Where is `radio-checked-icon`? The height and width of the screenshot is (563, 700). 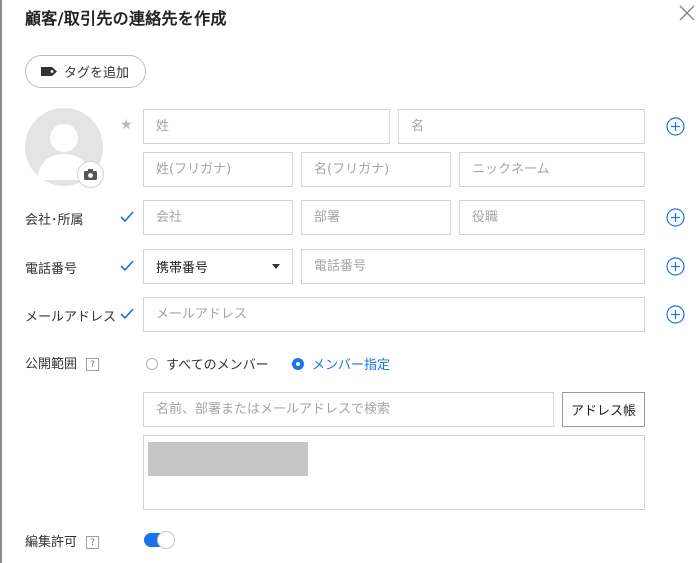
radio-checked-icon is located at coordinates (298, 363).